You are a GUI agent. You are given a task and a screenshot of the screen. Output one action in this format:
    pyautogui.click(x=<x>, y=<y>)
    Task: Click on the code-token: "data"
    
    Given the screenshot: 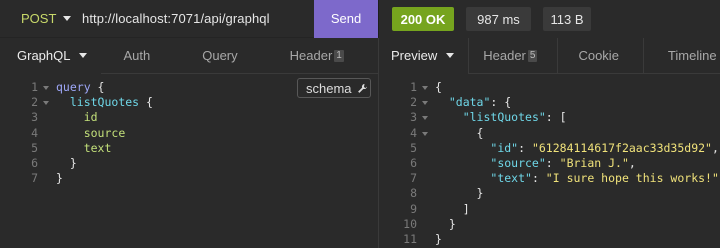 What is the action you would take?
    pyautogui.click(x=469, y=102)
    